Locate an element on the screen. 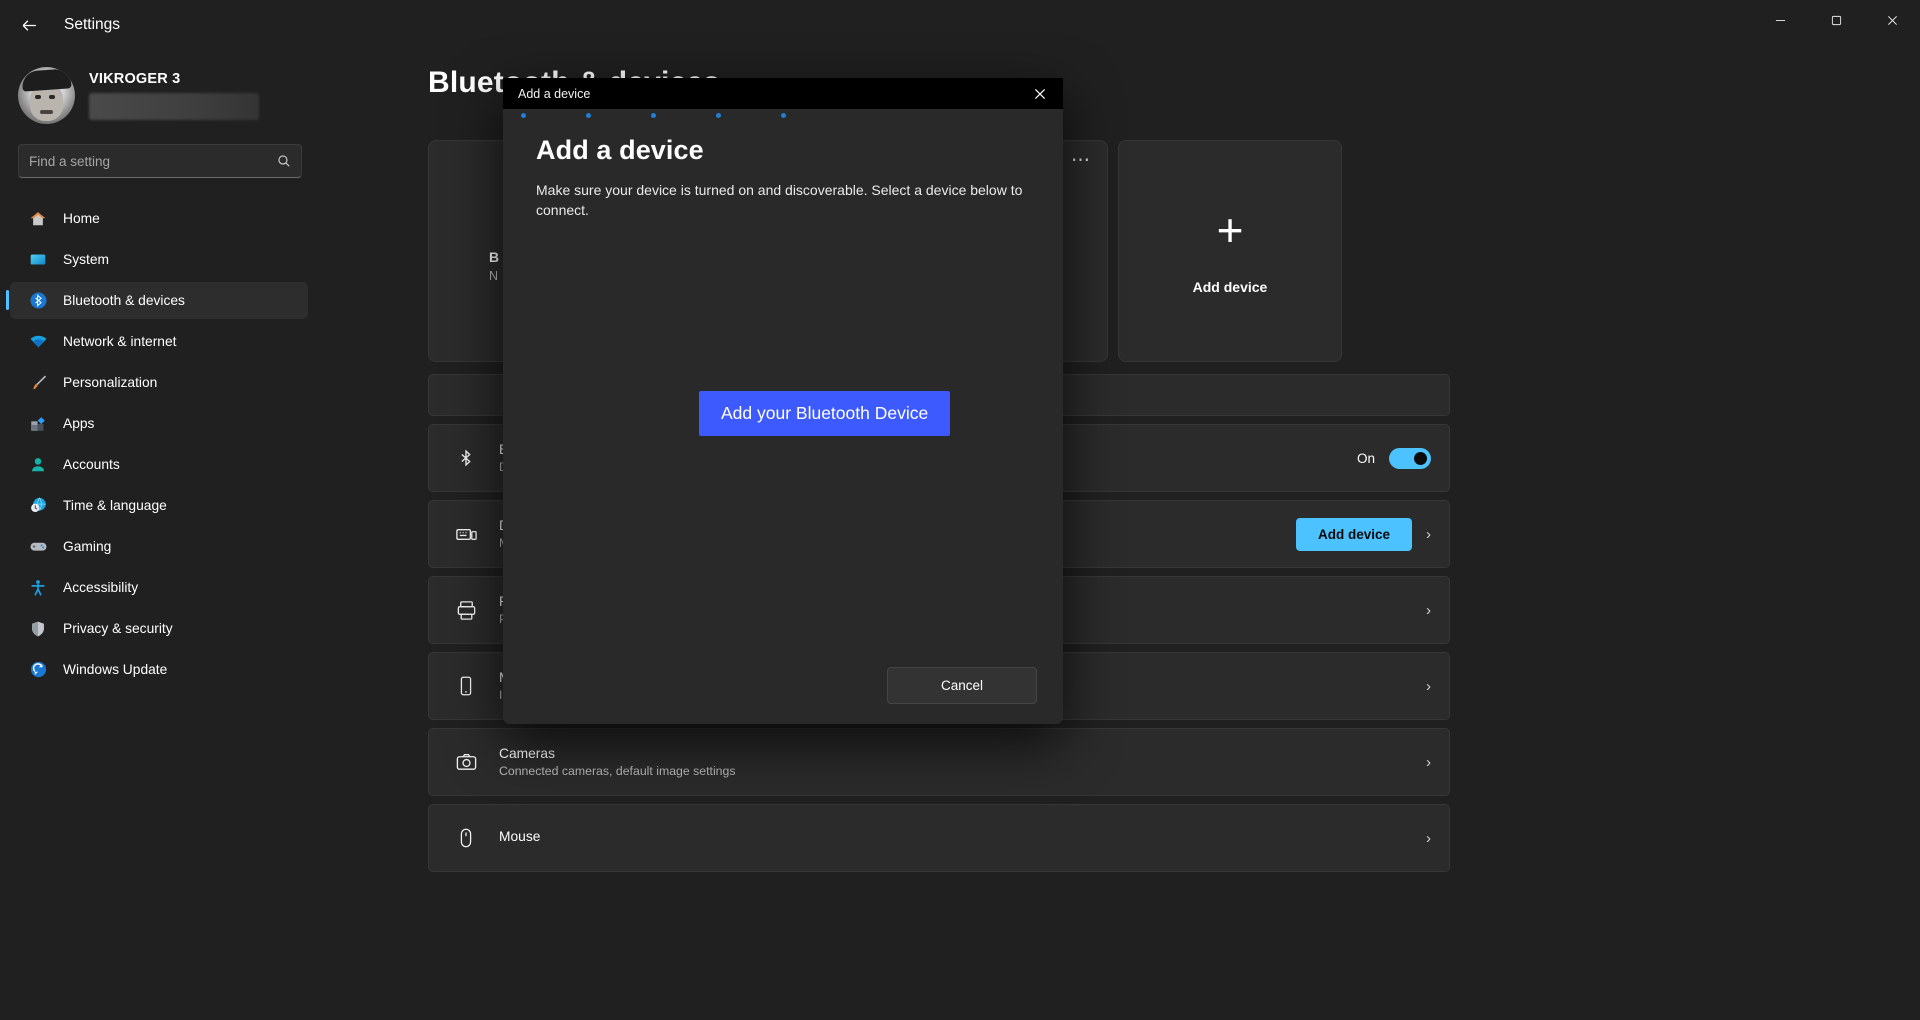  close-icon is located at coordinates (1040, 93).